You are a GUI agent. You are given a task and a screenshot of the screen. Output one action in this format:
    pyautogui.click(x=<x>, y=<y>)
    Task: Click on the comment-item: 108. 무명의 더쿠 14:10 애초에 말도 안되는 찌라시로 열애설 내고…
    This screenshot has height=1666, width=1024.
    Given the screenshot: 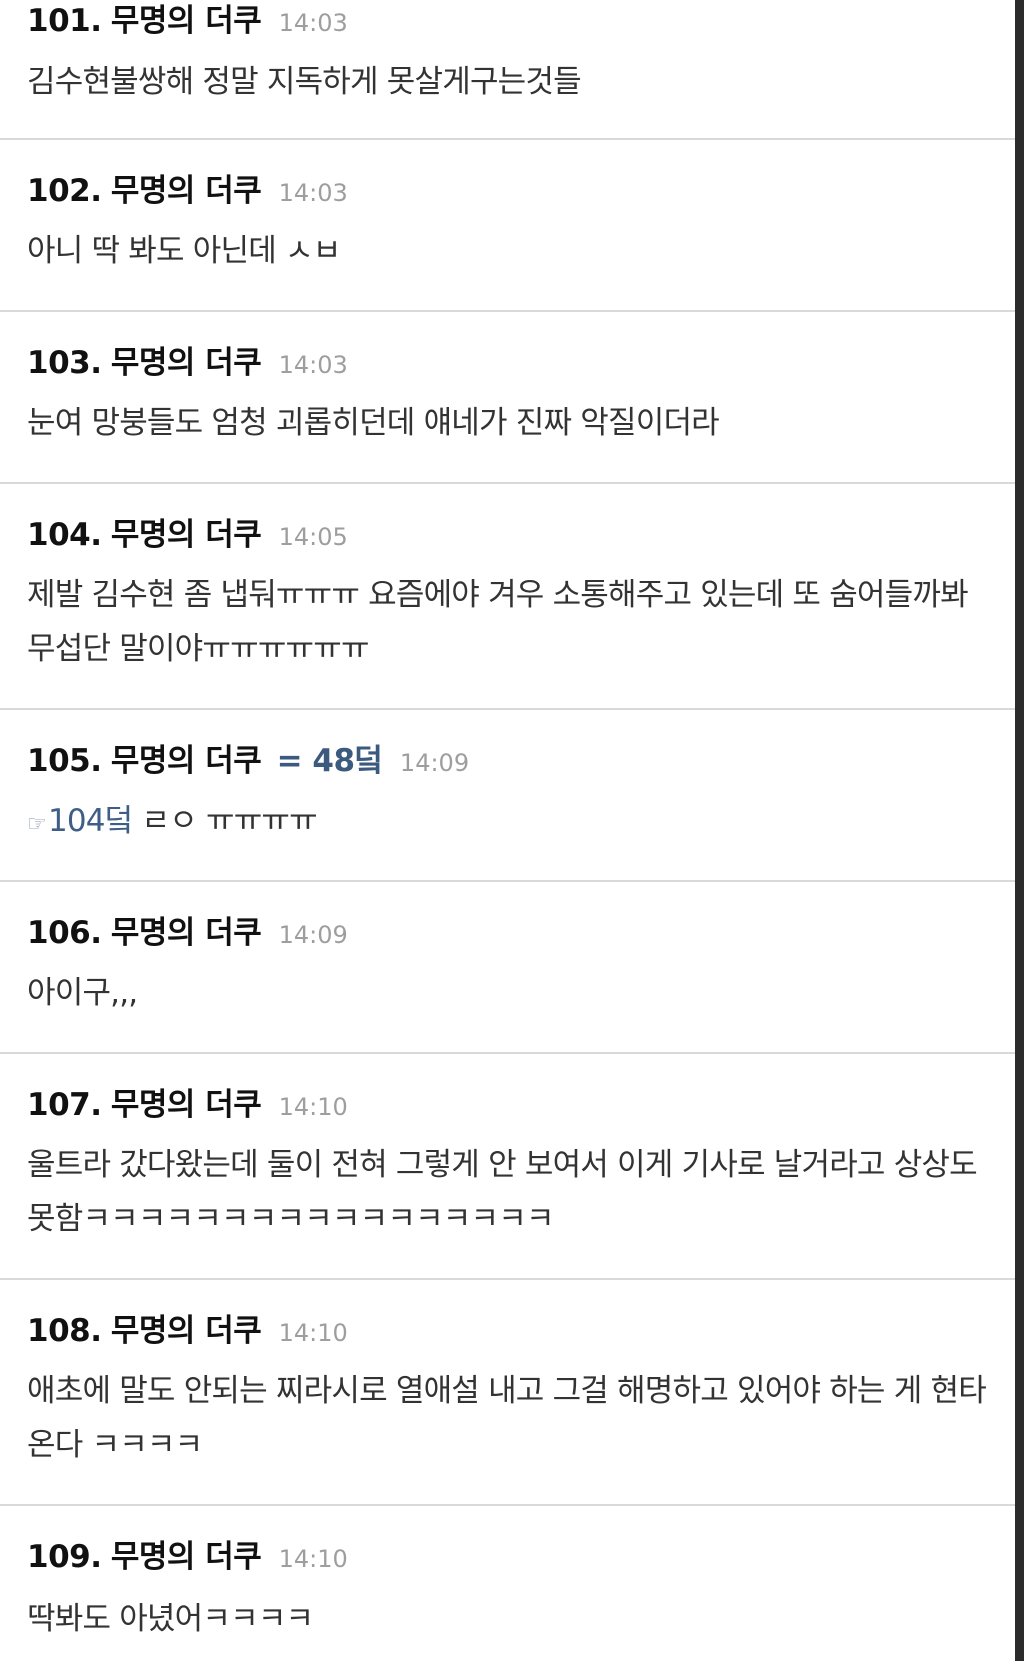 What is the action you would take?
    pyautogui.click(x=507, y=1393)
    